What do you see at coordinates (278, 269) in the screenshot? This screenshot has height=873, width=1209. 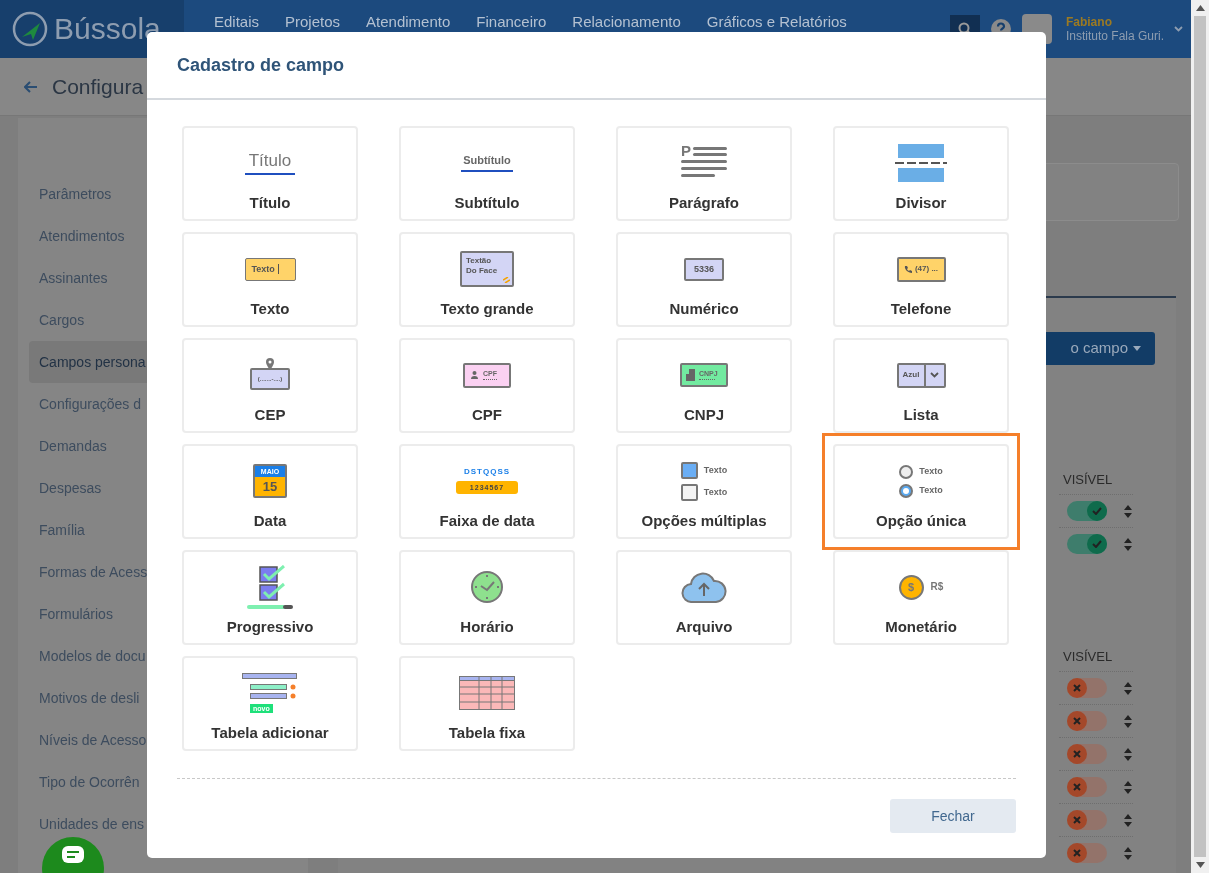 I see `text-cursor-icon` at bounding box center [278, 269].